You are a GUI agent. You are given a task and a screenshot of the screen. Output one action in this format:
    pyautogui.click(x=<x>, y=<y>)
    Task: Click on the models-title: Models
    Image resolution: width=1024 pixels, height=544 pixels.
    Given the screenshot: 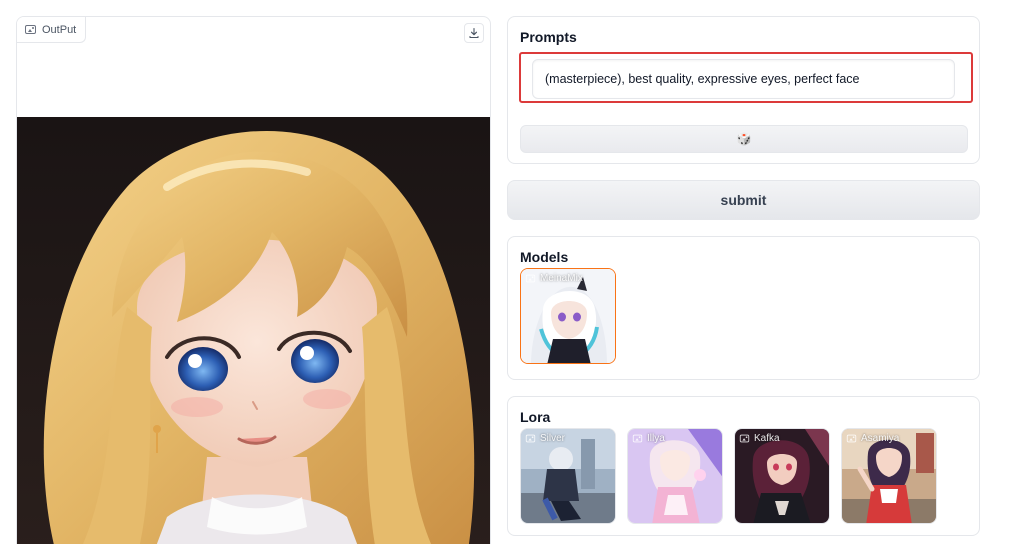 What is the action you would take?
    pyautogui.click(x=544, y=257)
    